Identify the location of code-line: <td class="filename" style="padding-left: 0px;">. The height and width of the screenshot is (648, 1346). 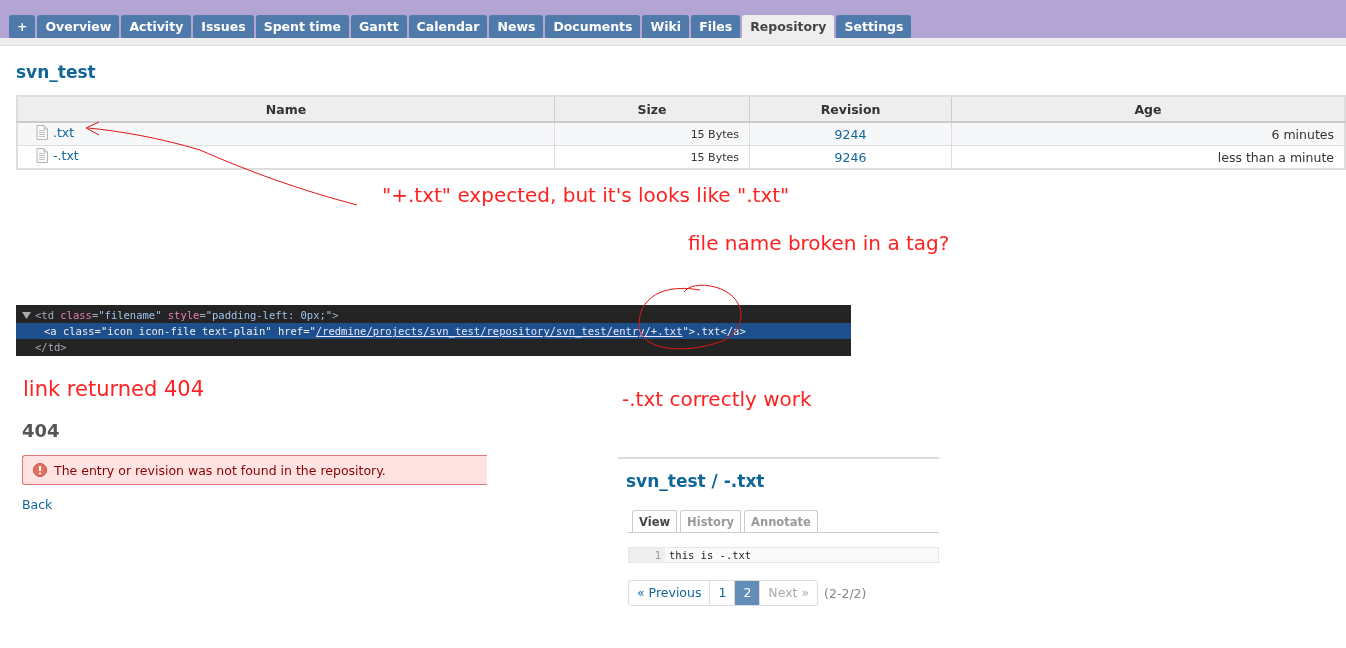
(433, 315).